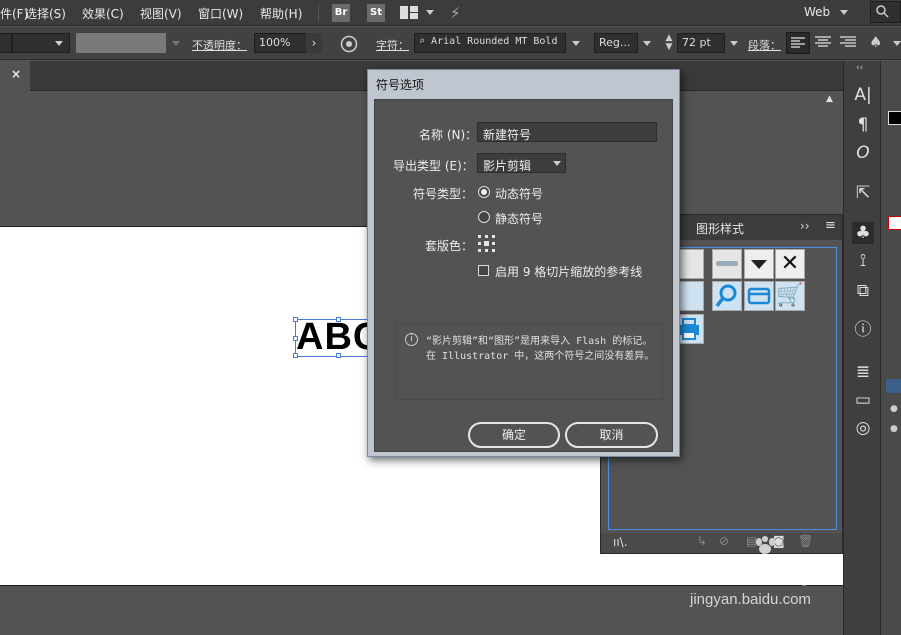 This screenshot has width=901, height=635. I want to click on document-tab: ×, so click(15, 76).